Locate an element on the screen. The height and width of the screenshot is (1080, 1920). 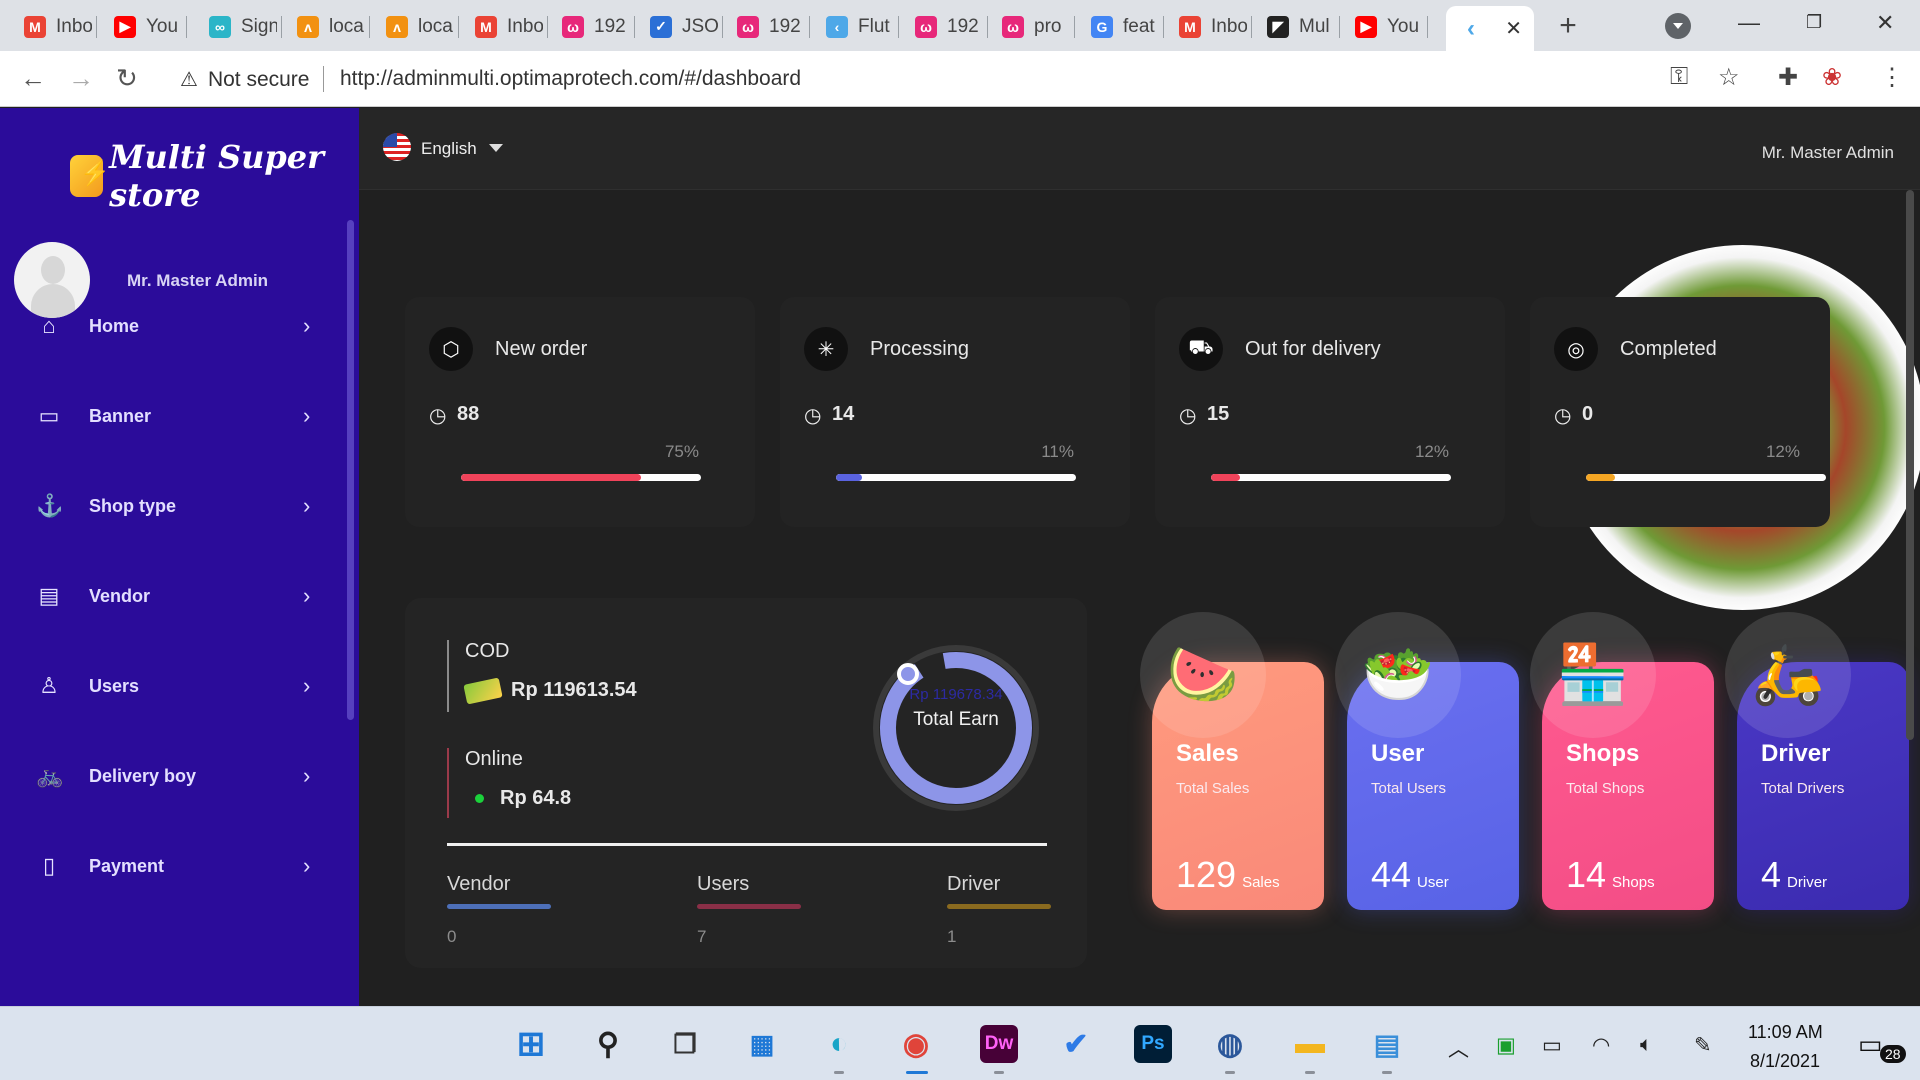
stat-card-out-for-delivery: ⛟ Out for delivery ◷ 15 12% is located at coordinates (1330, 412).